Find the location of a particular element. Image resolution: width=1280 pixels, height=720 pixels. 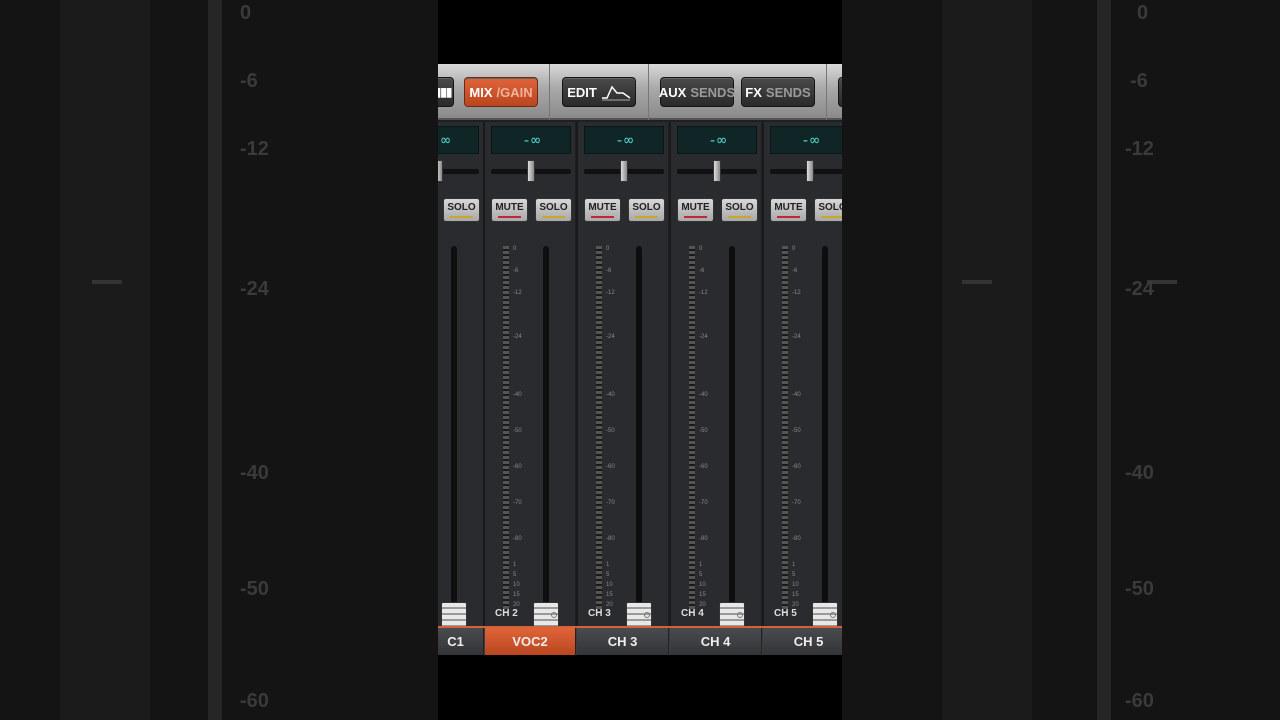

bg-fader-slot is located at coordinates (215, 360).